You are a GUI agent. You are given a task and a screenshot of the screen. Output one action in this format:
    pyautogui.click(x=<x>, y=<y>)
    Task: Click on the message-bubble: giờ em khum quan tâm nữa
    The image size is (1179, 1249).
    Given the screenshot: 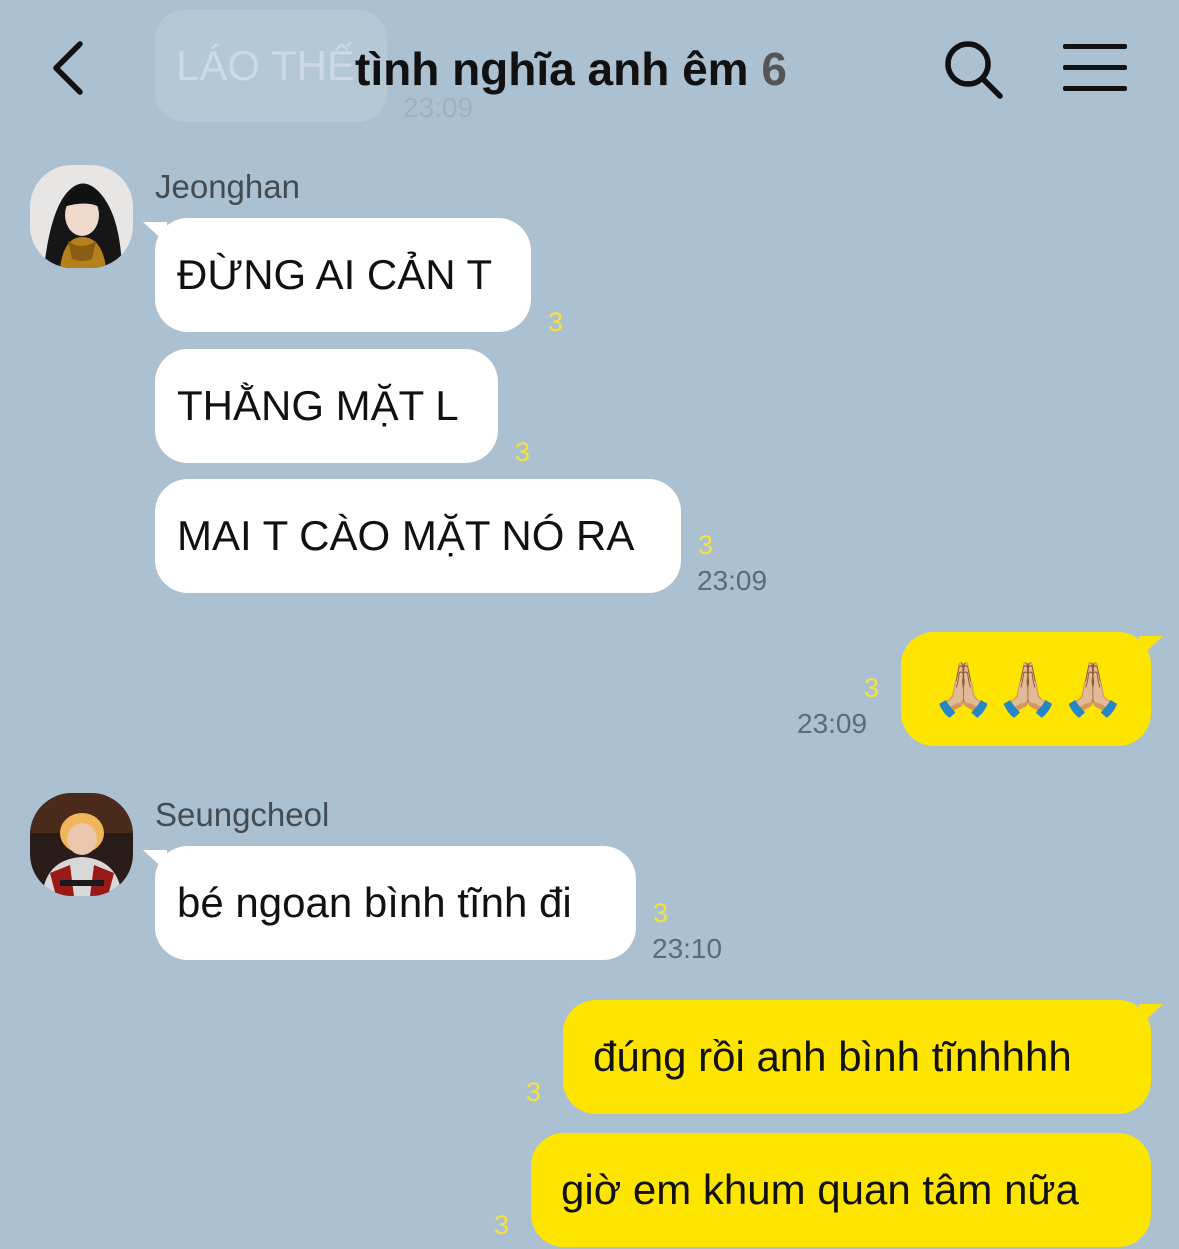 What is the action you would take?
    pyautogui.click(x=841, y=1190)
    